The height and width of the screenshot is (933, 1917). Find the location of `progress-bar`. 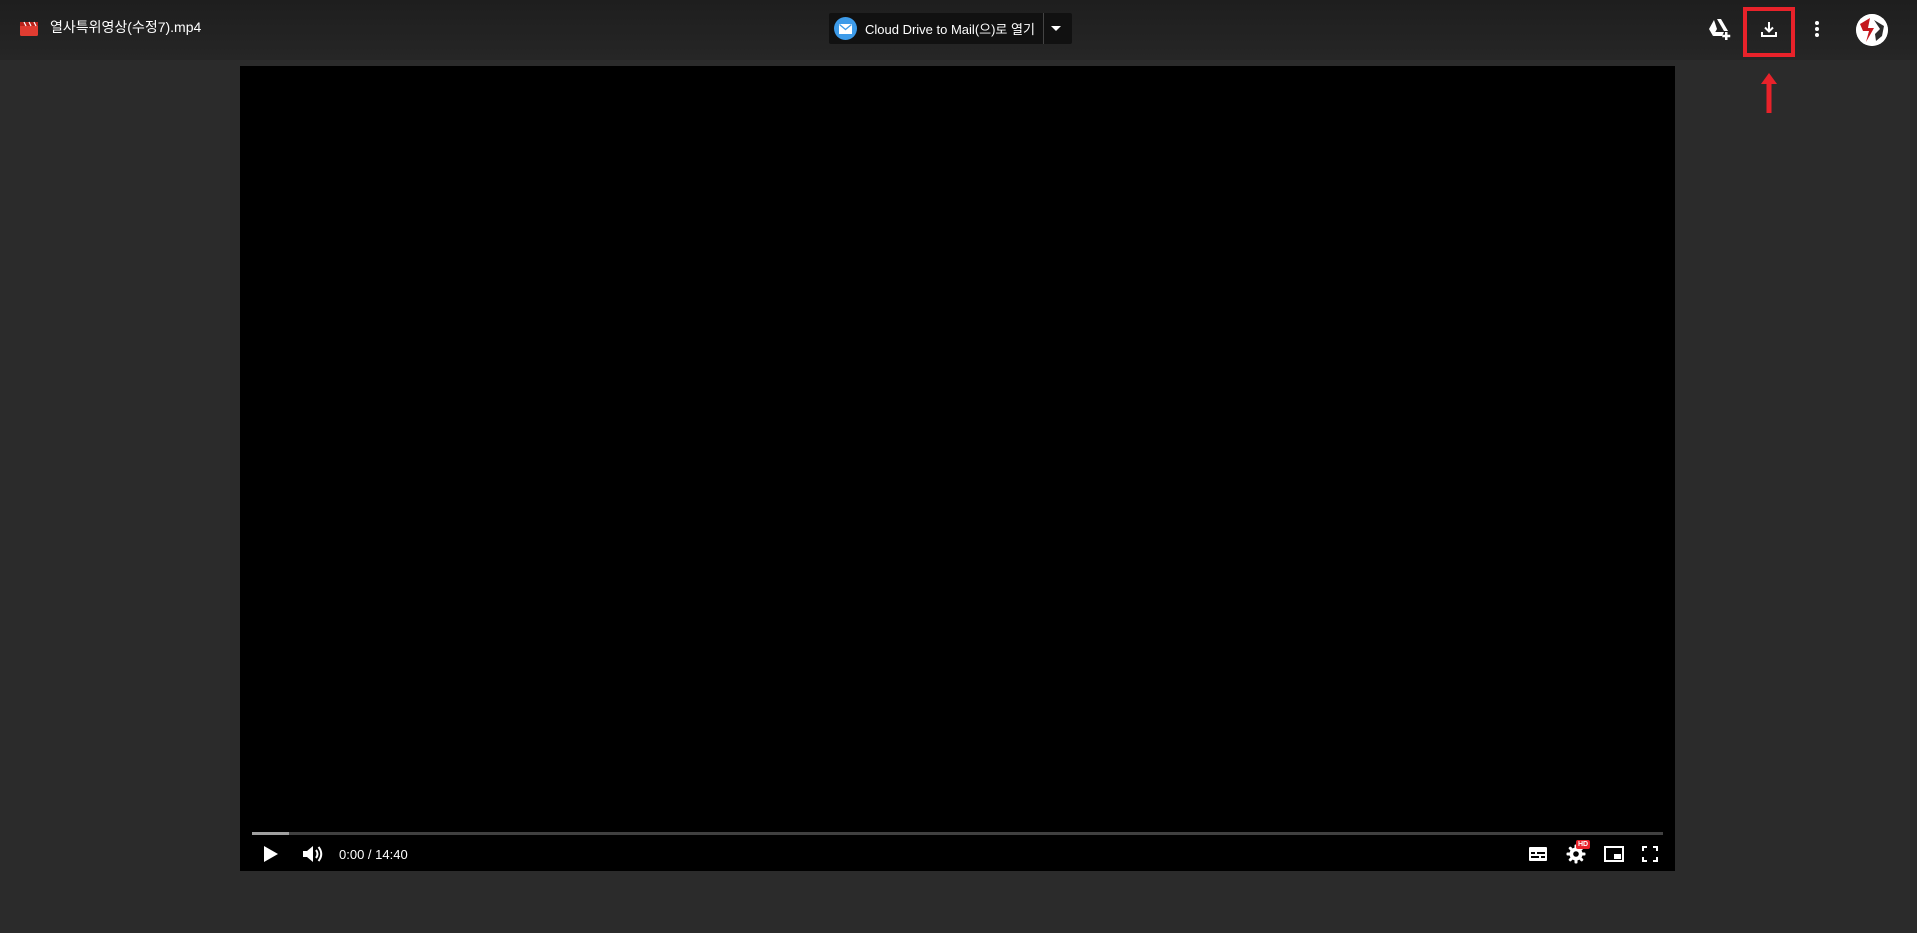

progress-bar is located at coordinates (957, 833).